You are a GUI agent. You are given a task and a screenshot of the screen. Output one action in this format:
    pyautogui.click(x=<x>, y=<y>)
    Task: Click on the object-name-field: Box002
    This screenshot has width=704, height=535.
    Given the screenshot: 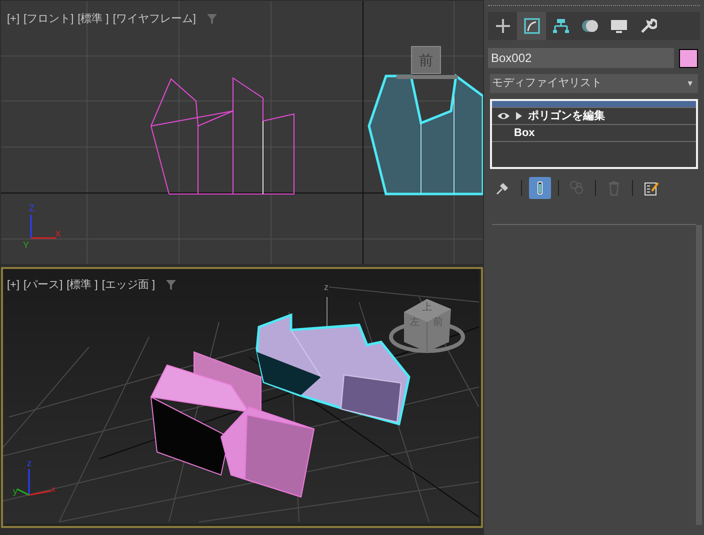 What is the action you would take?
    pyautogui.click(x=581, y=58)
    